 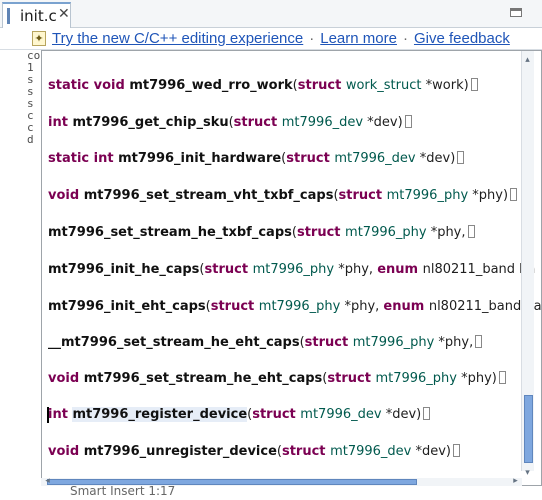 What do you see at coordinates (124, 269) in the screenshot?
I see `function-name: mt7996_init_he_caps` at bounding box center [124, 269].